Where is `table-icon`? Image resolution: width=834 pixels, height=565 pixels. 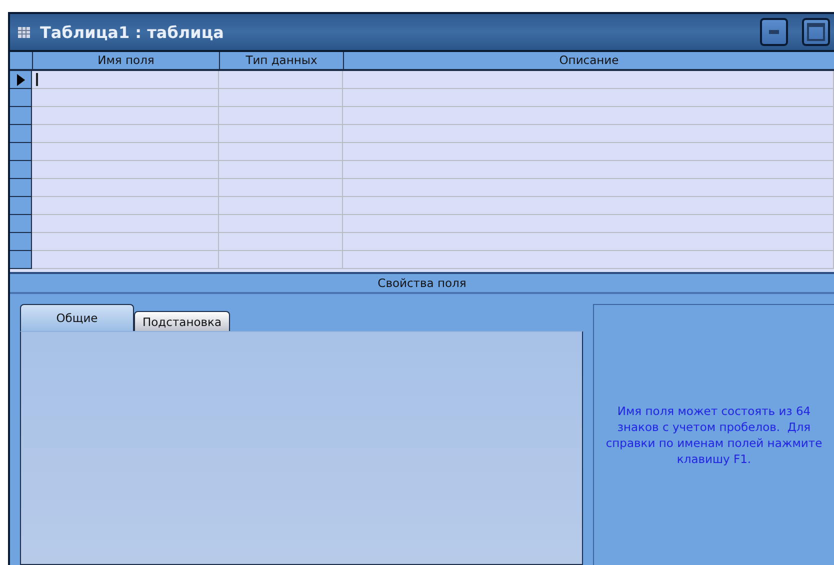 table-icon is located at coordinates (24, 32).